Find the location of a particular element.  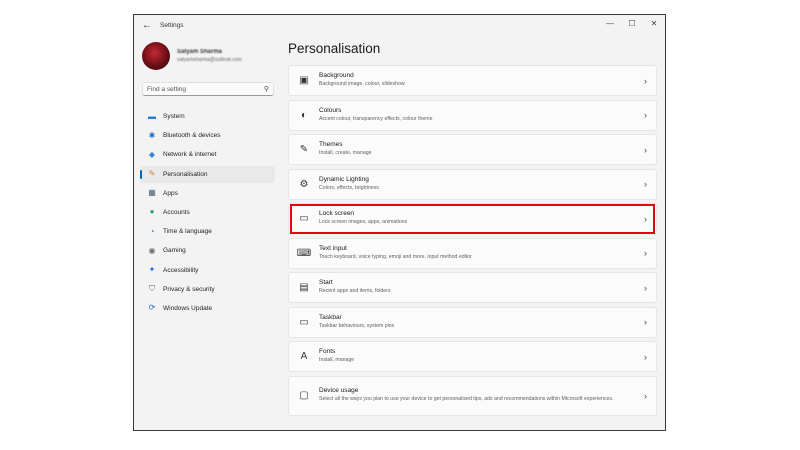

card-title: Lock screen is located at coordinates (337, 214).